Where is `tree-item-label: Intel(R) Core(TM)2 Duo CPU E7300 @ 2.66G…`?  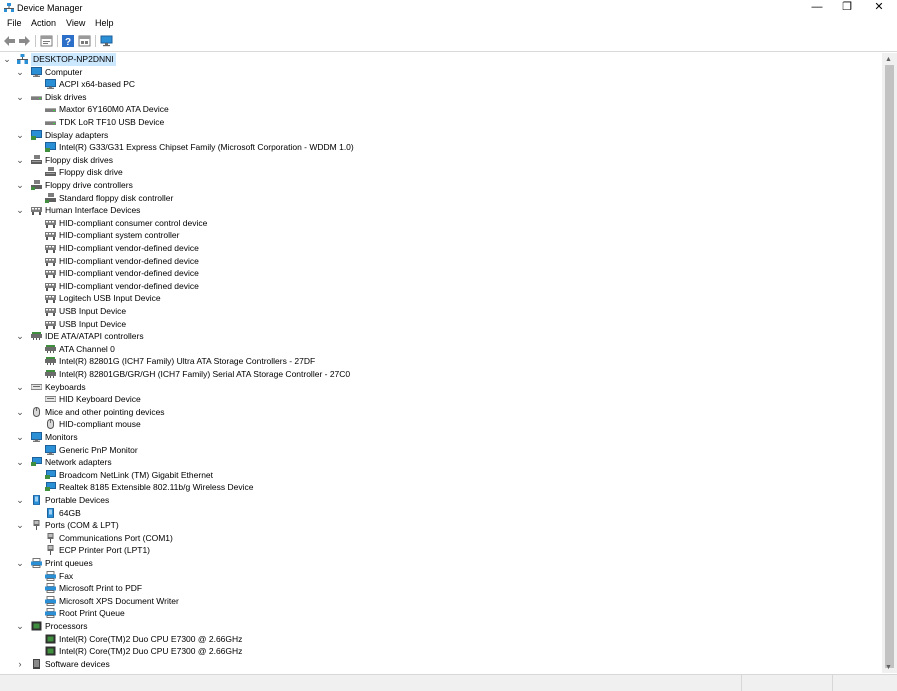 tree-item-label: Intel(R) Core(TM)2 Duo CPU E7300 @ 2.66G… is located at coordinates (151, 638).